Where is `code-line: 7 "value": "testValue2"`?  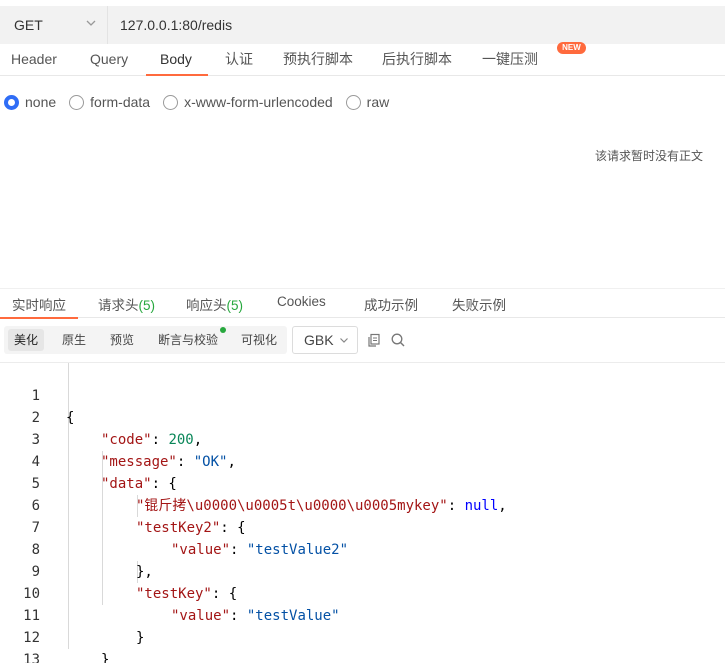
code-line: 7 "value": "testValue2" is located at coordinates (362, 526).